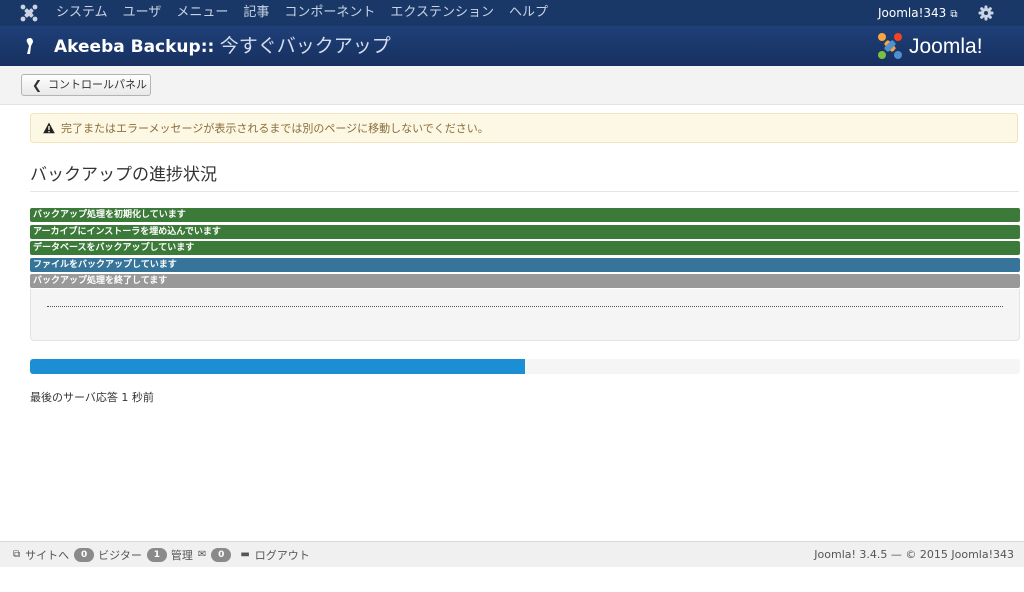  I want to click on joomla-icon, so click(29, 13).